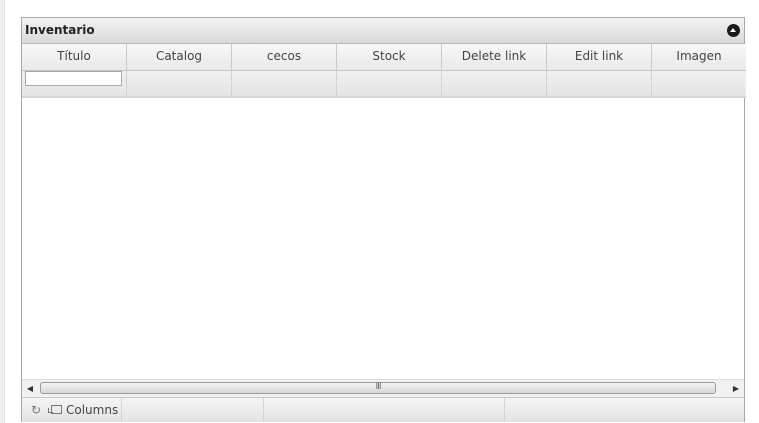 Image resolution: width=759 pixels, height=423 pixels. Describe the element at coordinates (599, 57) in the screenshot. I see `column-header-edit-link: Edit link` at that location.